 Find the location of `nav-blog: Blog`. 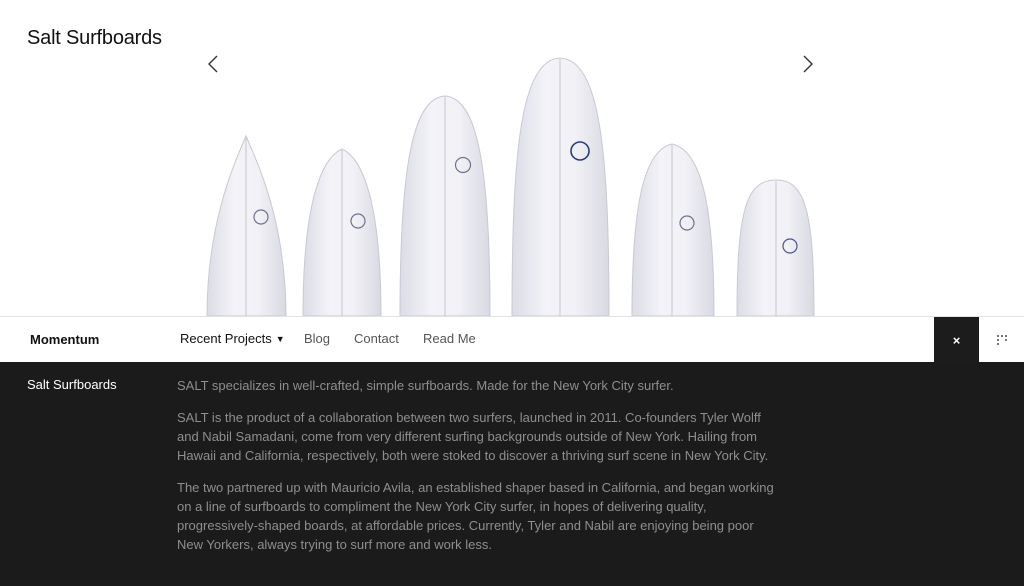

nav-blog: Blog is located at coordinates (317, 338).